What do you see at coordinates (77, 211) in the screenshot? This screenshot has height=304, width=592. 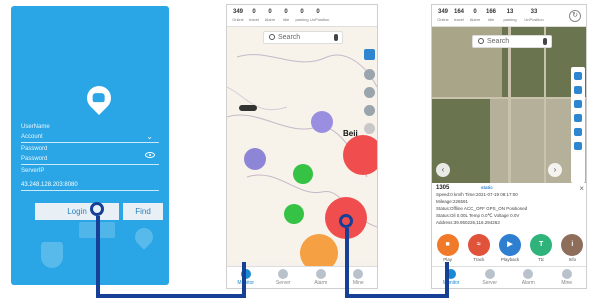 I see `login-button: Login` at bounding box center [77, 211].